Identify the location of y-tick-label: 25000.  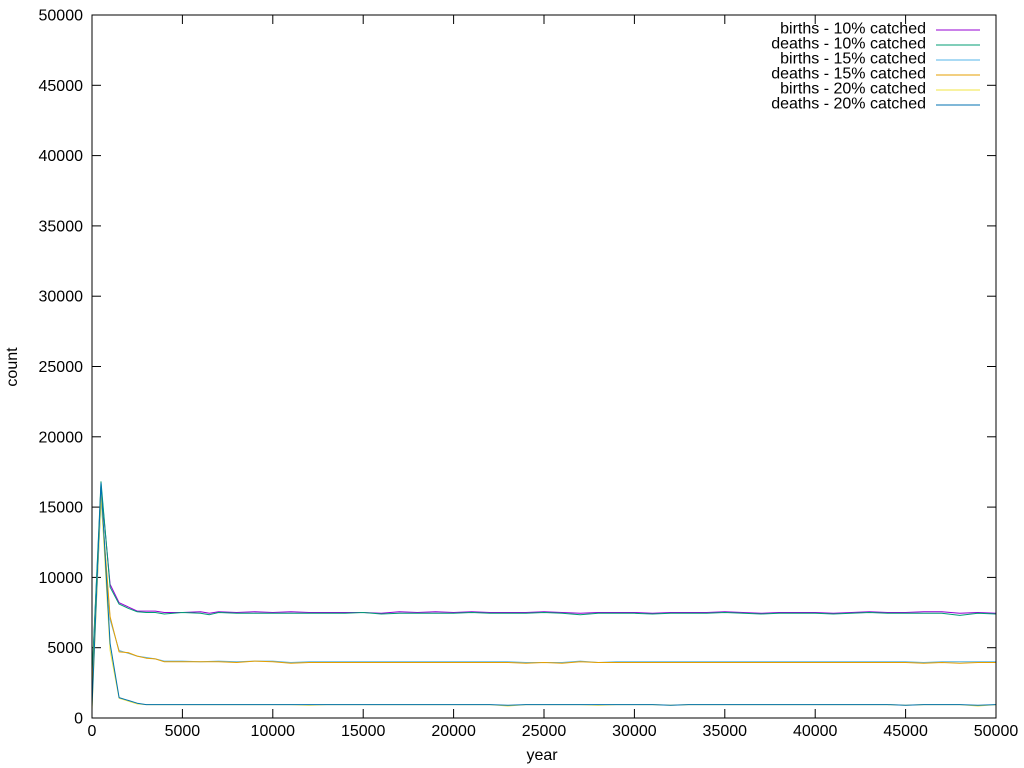
(61, 367).